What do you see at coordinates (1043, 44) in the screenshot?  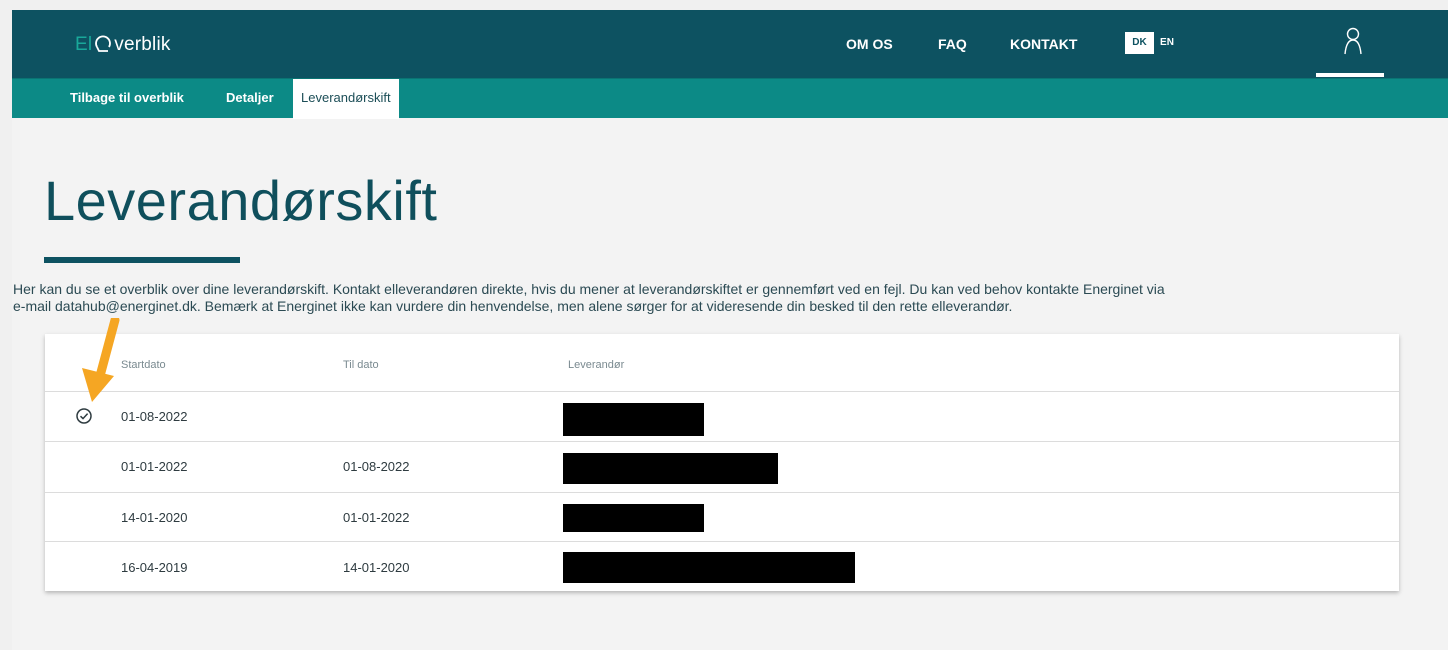 I see `nav-kontakt: KONTAKT` at bounding box center [1043, 44].